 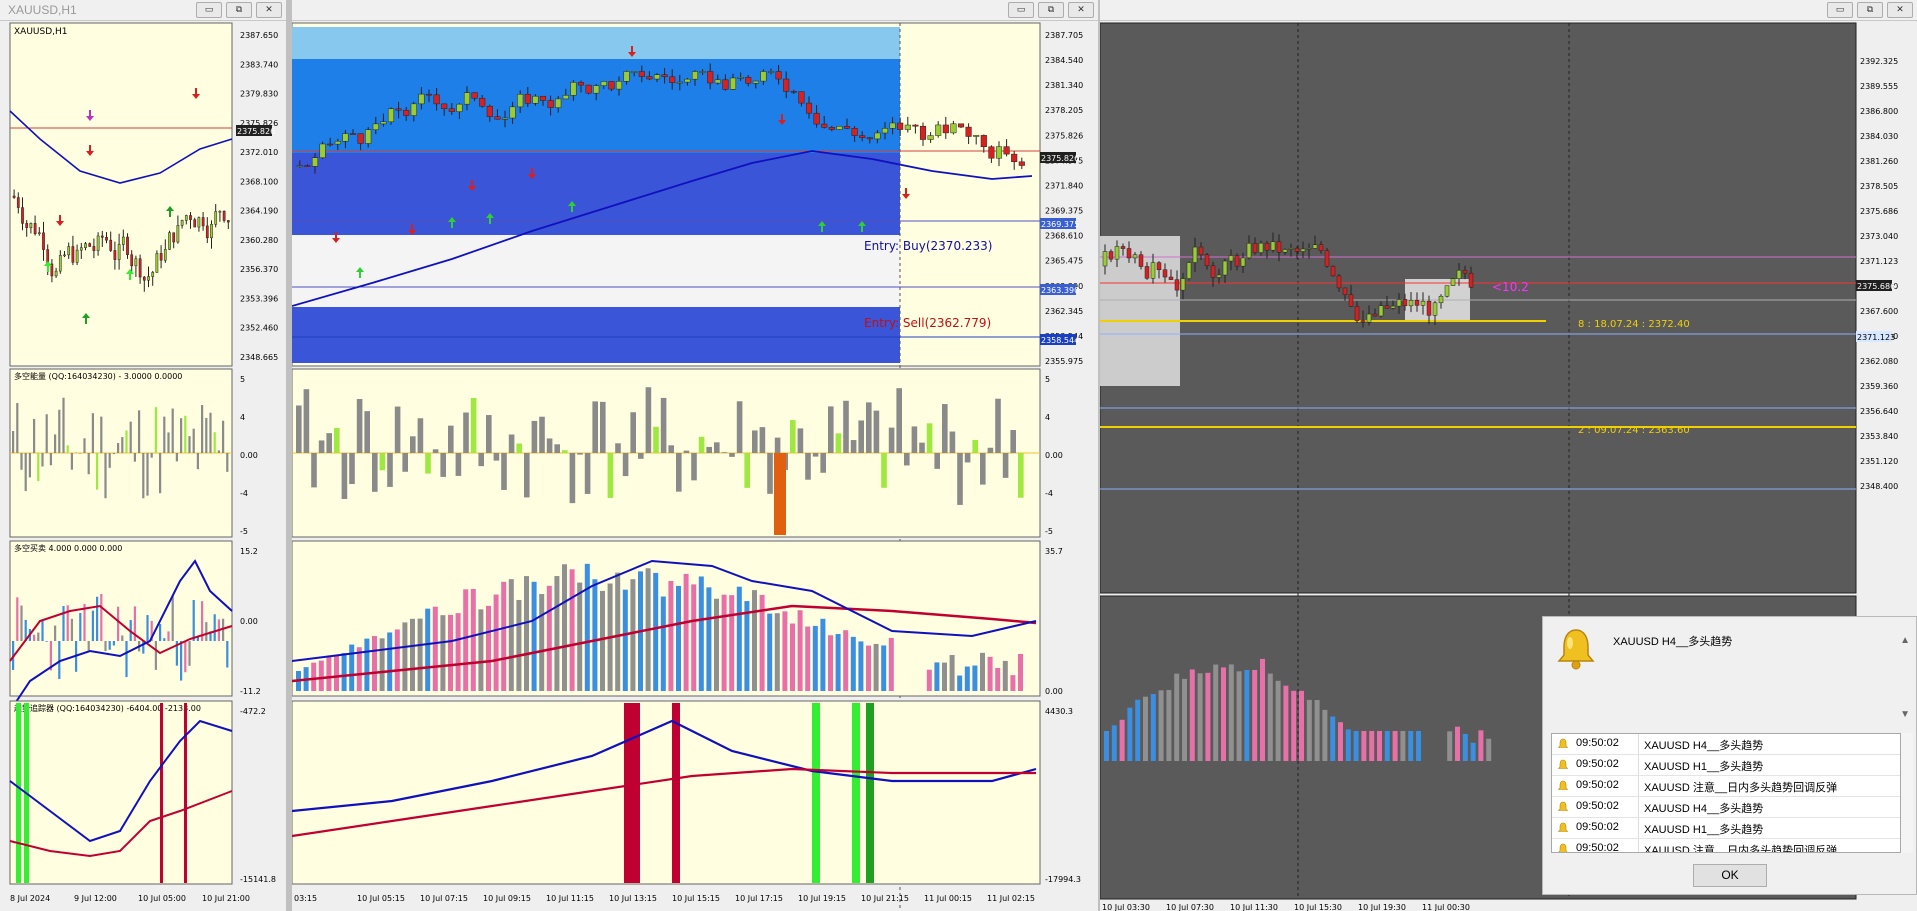 What do you see at coordinates (68, 548) in the screenshot?
I see `indicator-label: 多空买卖 4.000 0.000 0.000` at bounding box center [68, 548].